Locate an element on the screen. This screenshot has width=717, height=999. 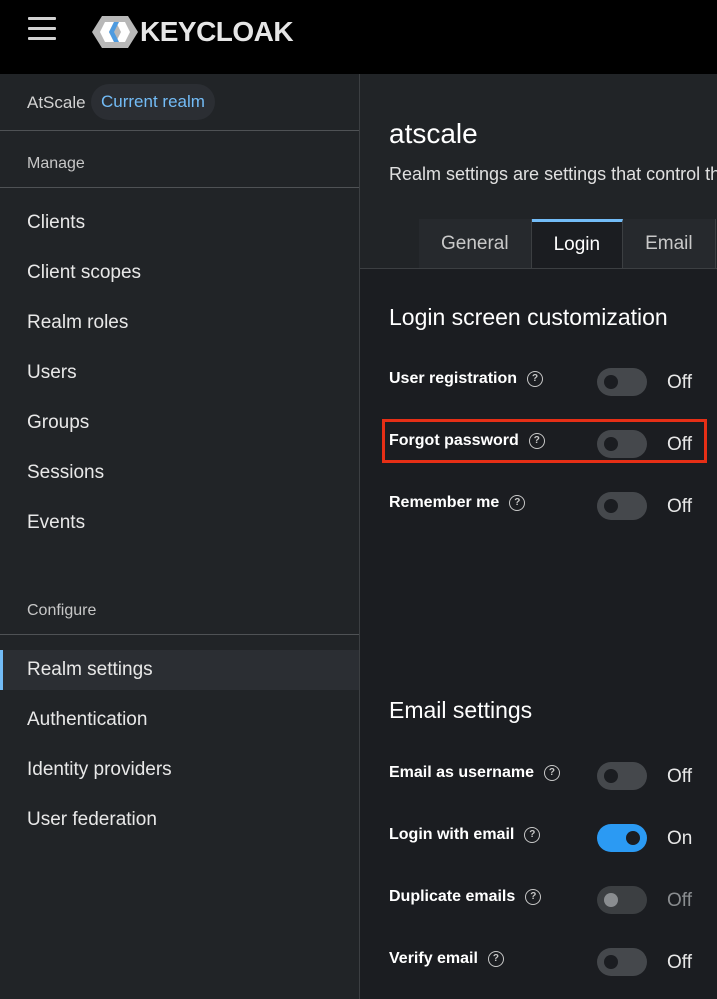
current-realm-badge: Current realm is located at coordinates (153, 102).